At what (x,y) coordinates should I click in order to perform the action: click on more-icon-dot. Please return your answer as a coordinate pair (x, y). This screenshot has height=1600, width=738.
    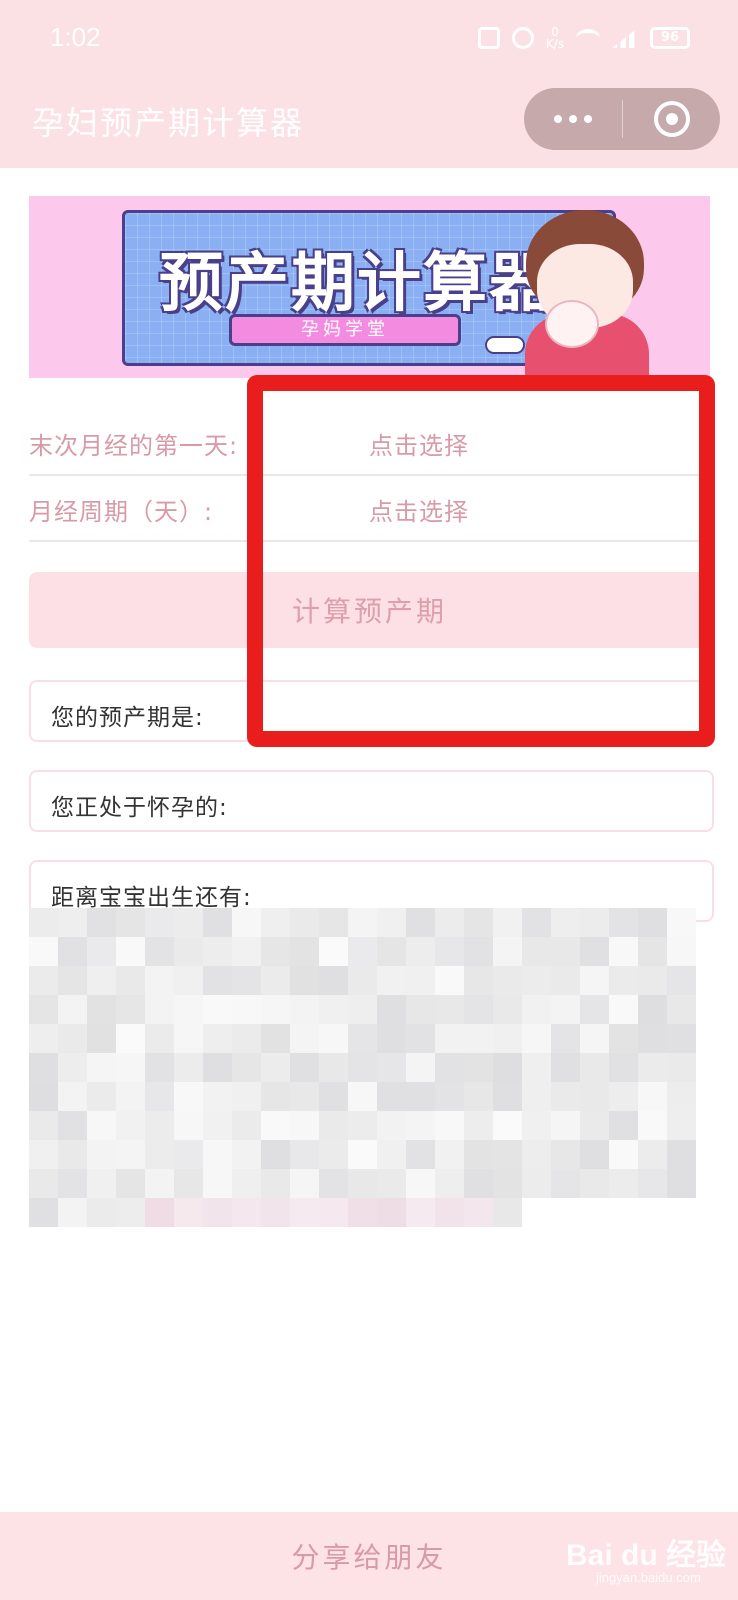
    Looking at the image, I should click on (573, 119).